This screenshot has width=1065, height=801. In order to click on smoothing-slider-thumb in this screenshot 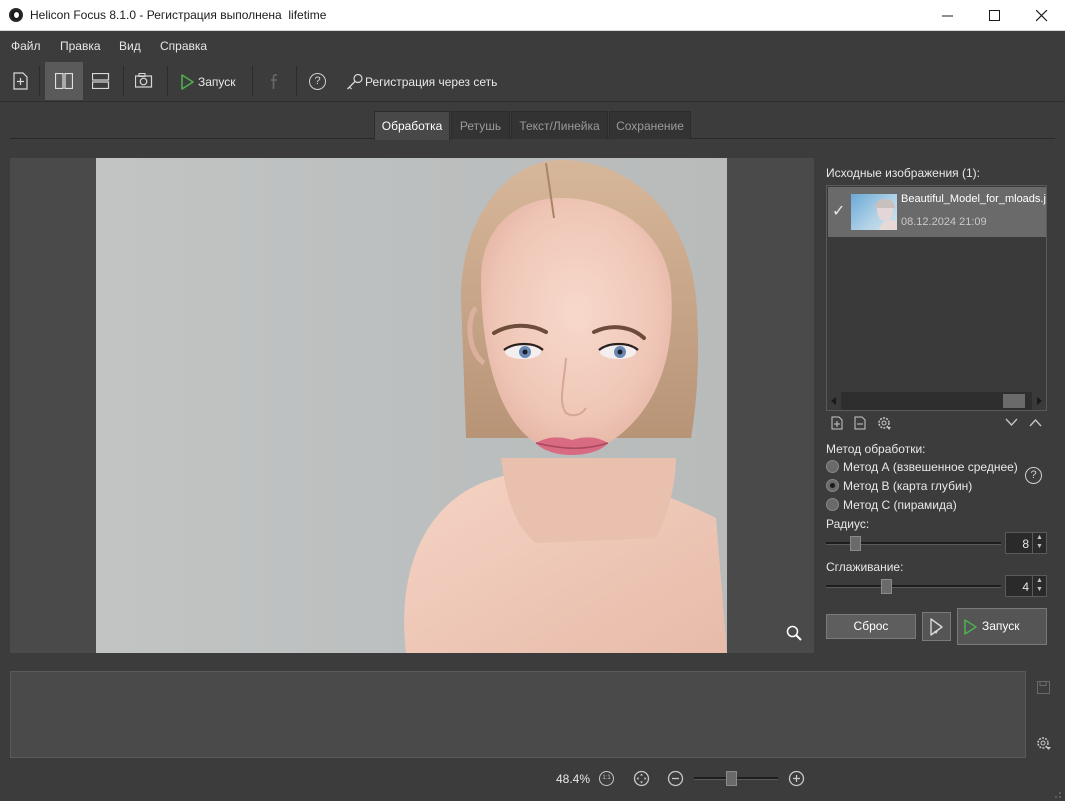, I will do `click(886, 586)`.